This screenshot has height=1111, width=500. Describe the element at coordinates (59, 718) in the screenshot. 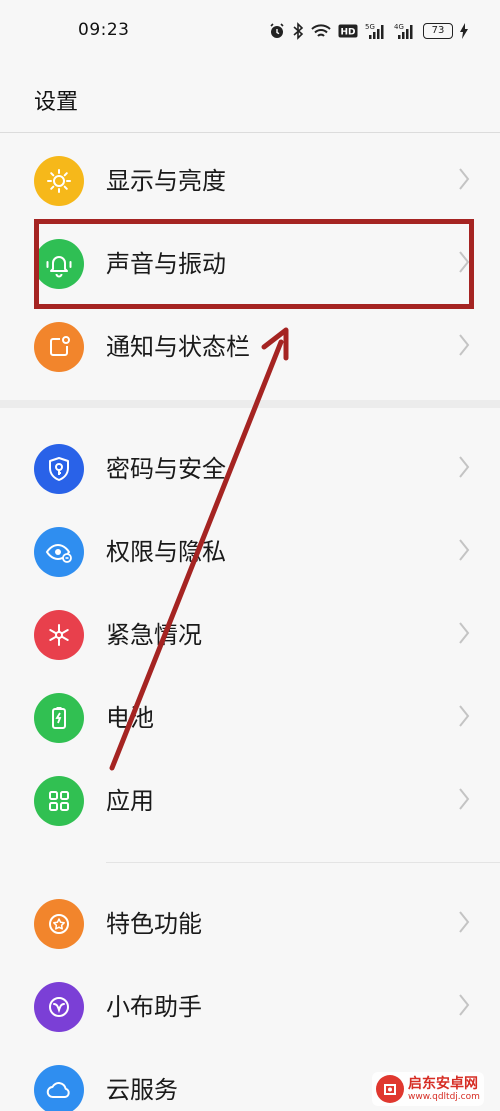

I see `battery-icon` at that location.